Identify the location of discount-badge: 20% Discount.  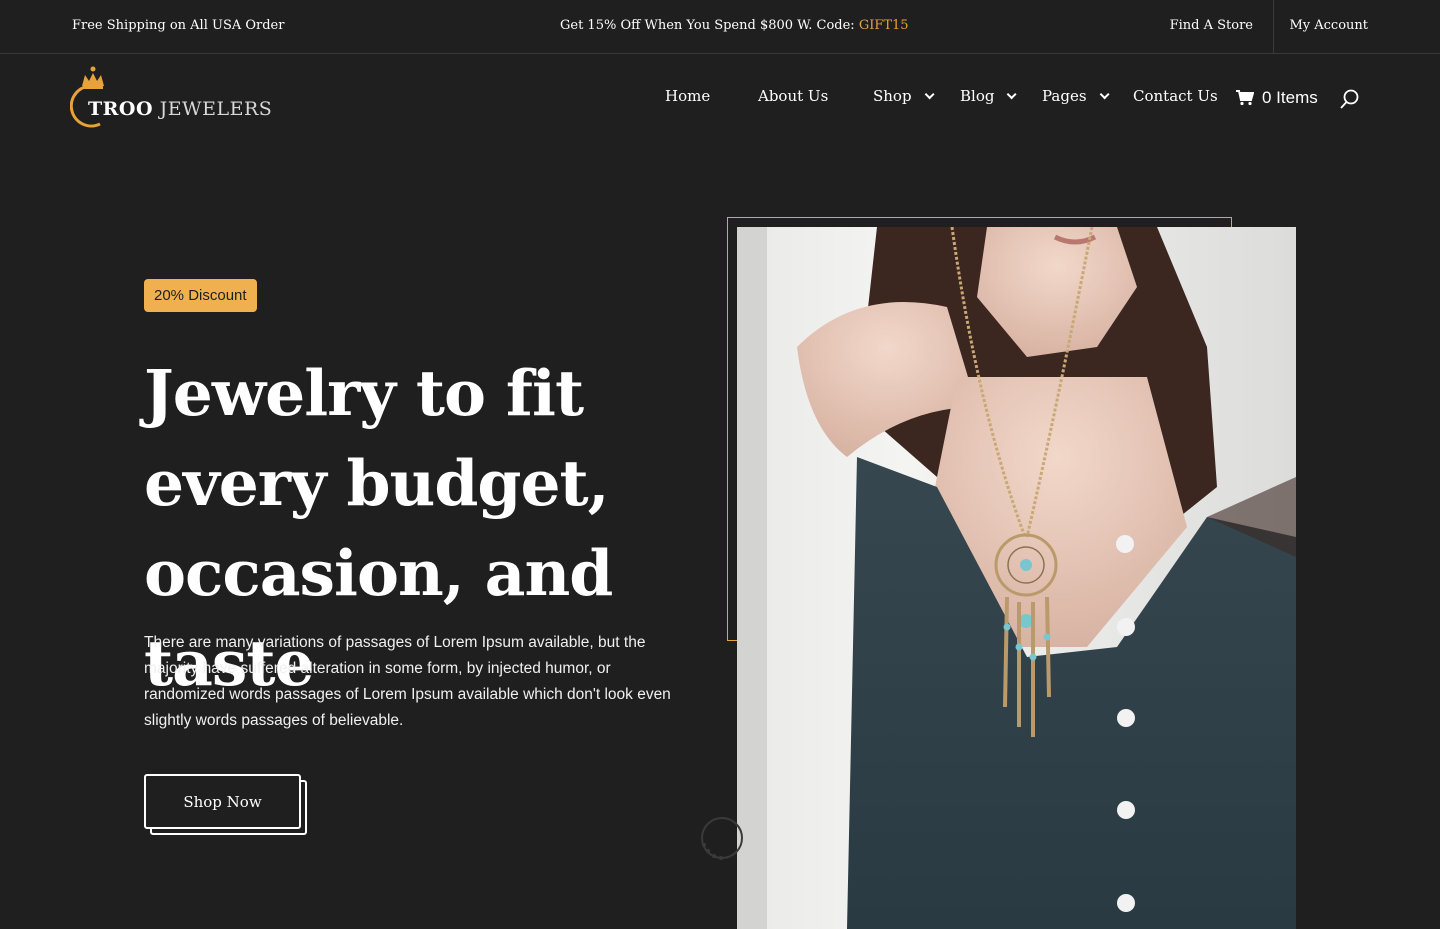
(200, 295).